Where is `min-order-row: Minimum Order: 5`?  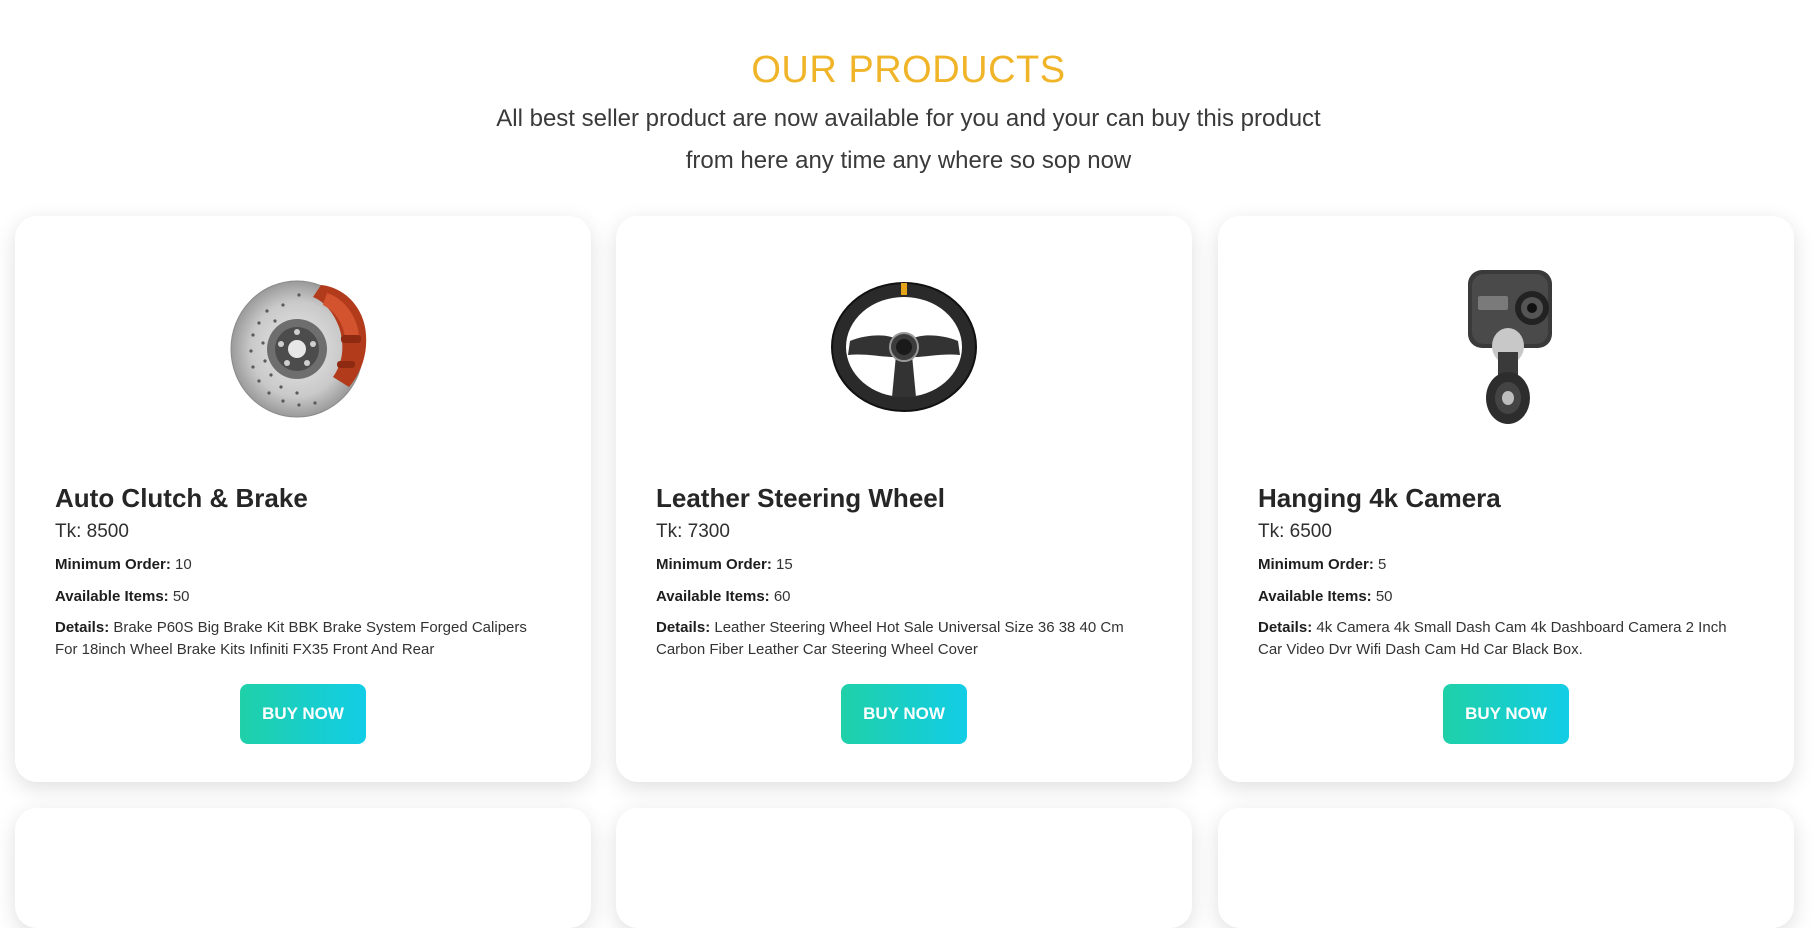
min-order-row: Minimum Order: 5 is located at coordinates (1506, 564).